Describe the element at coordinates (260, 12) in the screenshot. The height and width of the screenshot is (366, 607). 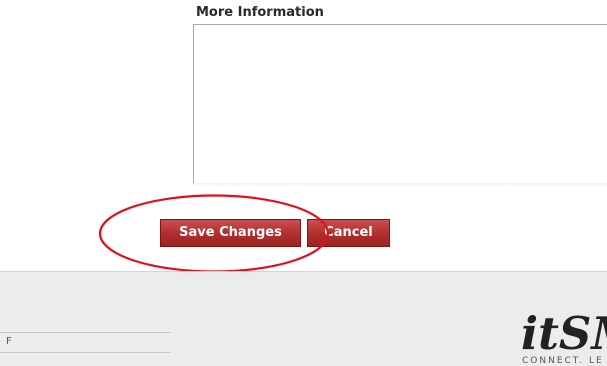
I see `more-information-label: More Information` at that location.